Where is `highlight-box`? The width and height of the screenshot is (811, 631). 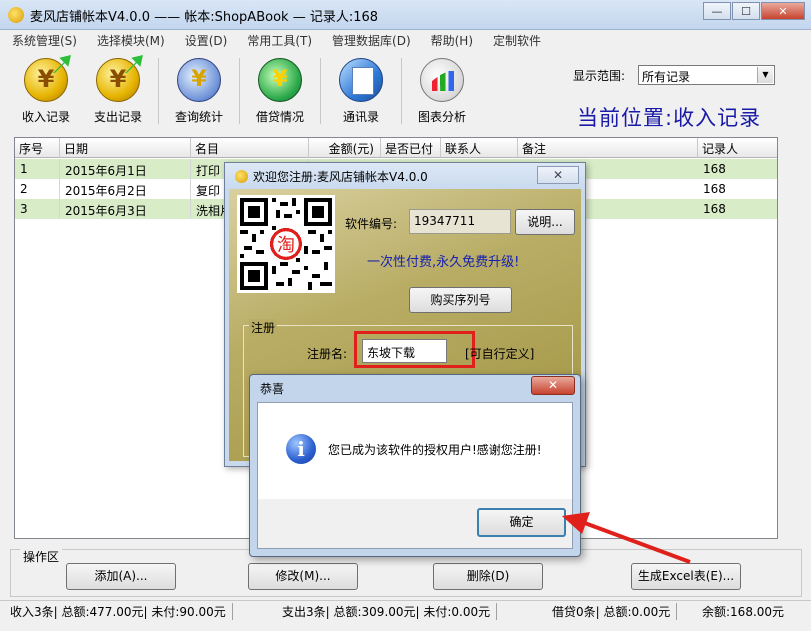
highlight-box is located at coordinates (414, 349).